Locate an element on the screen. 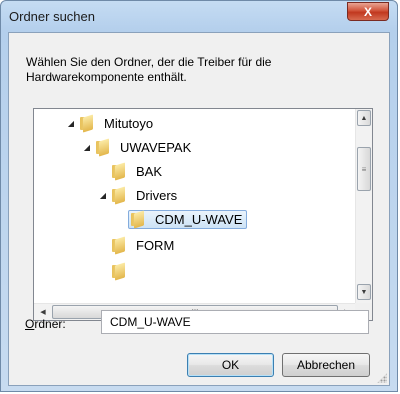 This screenshot has height=394, width=400. tree-item-form: FORM is located at coordinates (136, 245).